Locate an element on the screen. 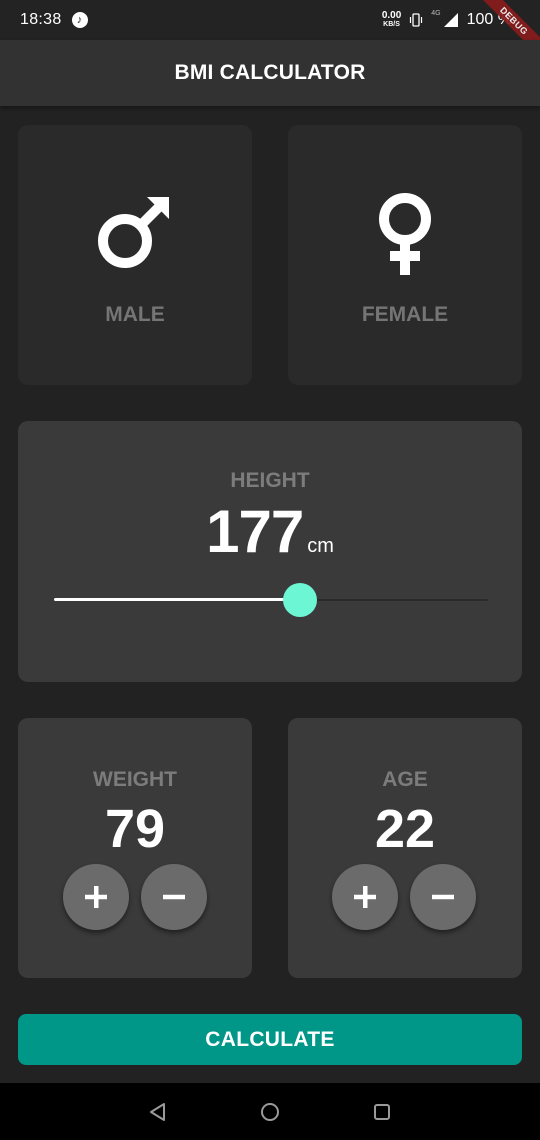 The width and height of the screenshot is (540, 1140). female-symbol-icon is located at coordinates (405, 234).